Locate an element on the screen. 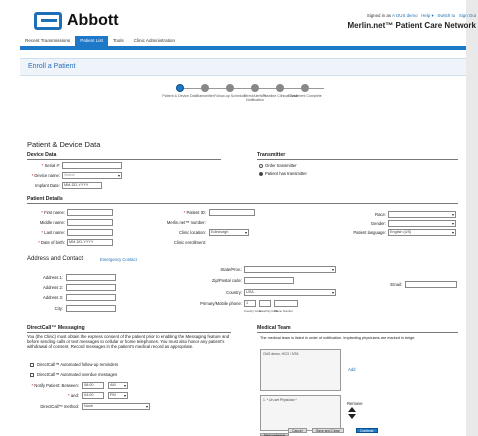 This screenshot has height=436, width=478. city-label: City: is located at coordinates (58, 308).